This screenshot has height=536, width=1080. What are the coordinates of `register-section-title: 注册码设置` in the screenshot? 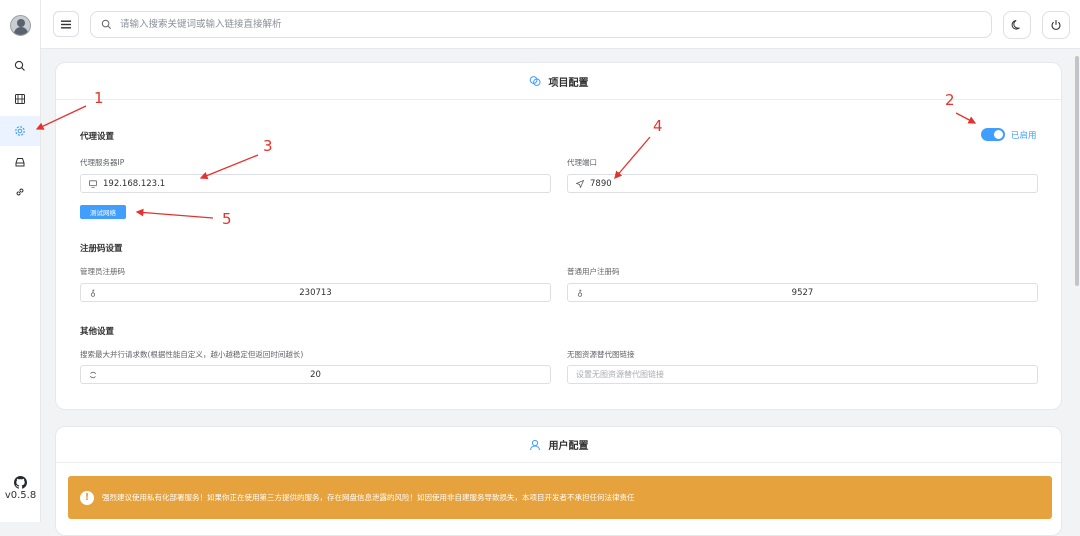 It's located at (101, 249).